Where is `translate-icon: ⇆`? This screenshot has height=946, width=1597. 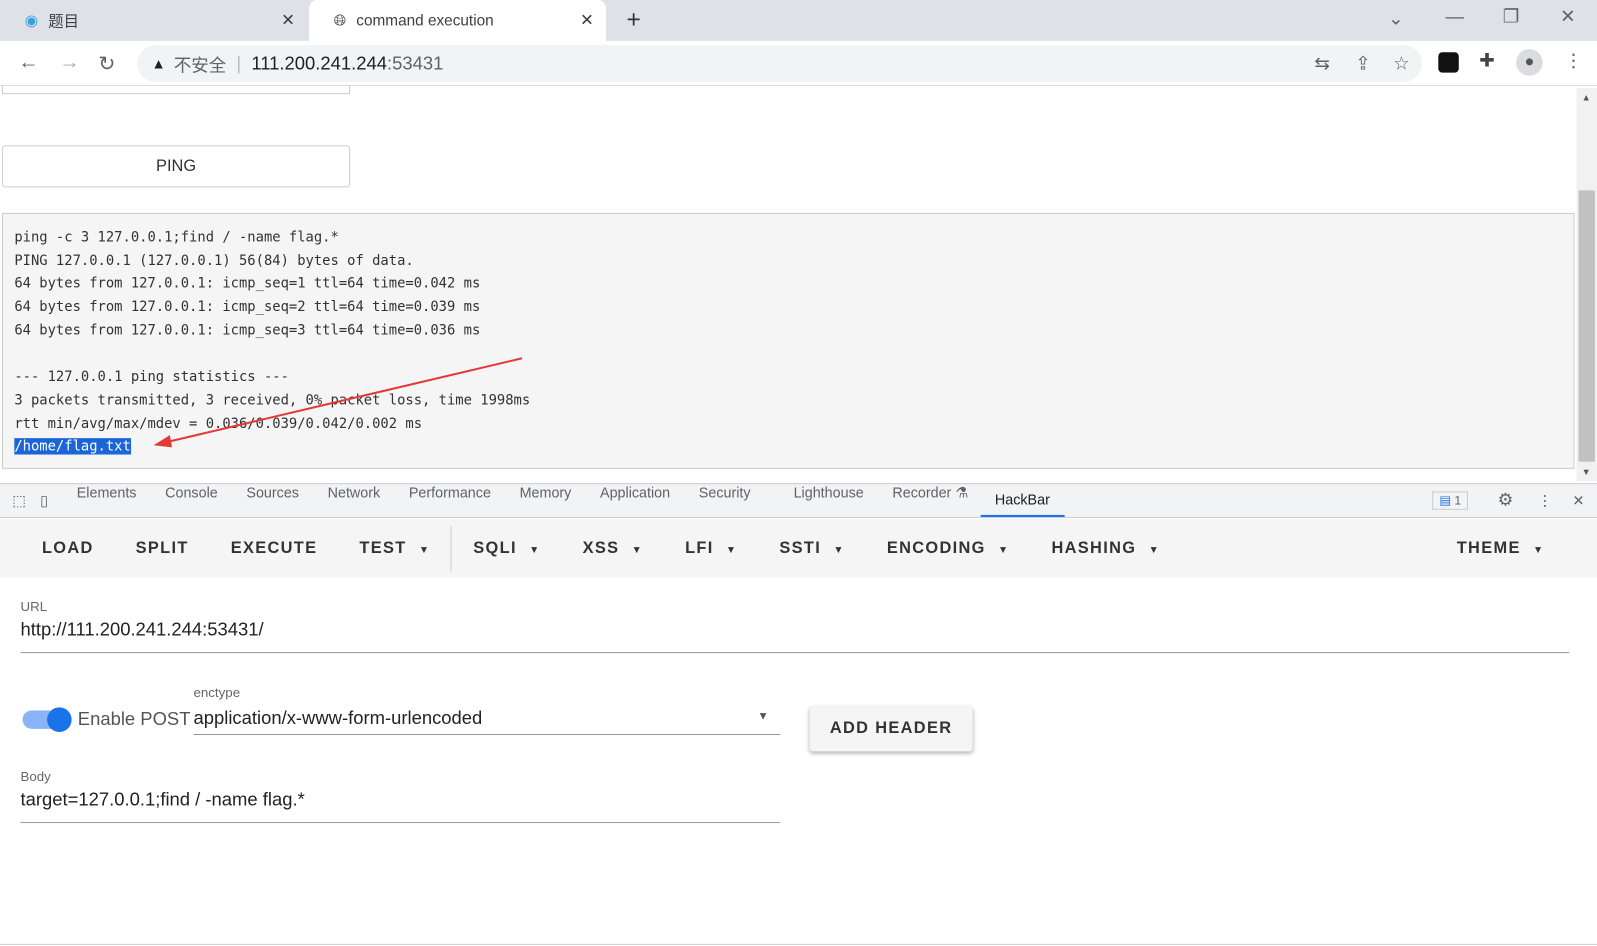
translate-icon: ⇆ is located at coordinates (1321, 63).